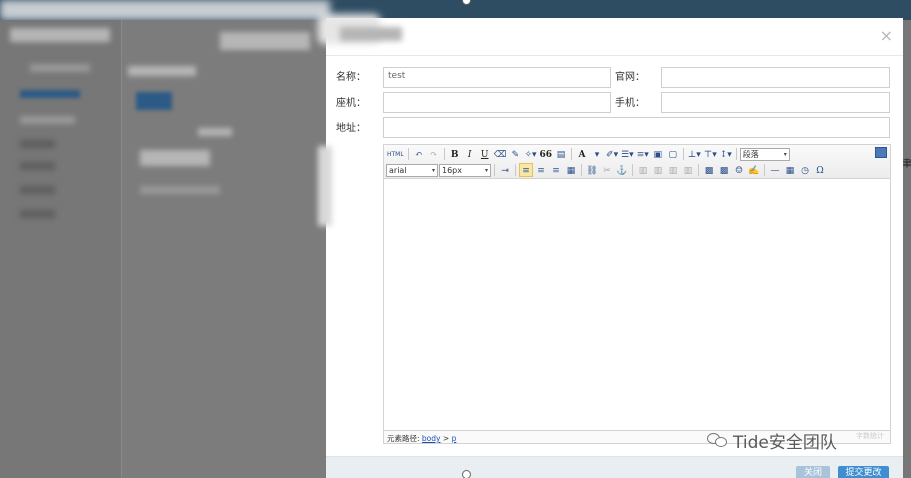  I want to click on unordered-list-icon: ≡▾, so click(643, 154).